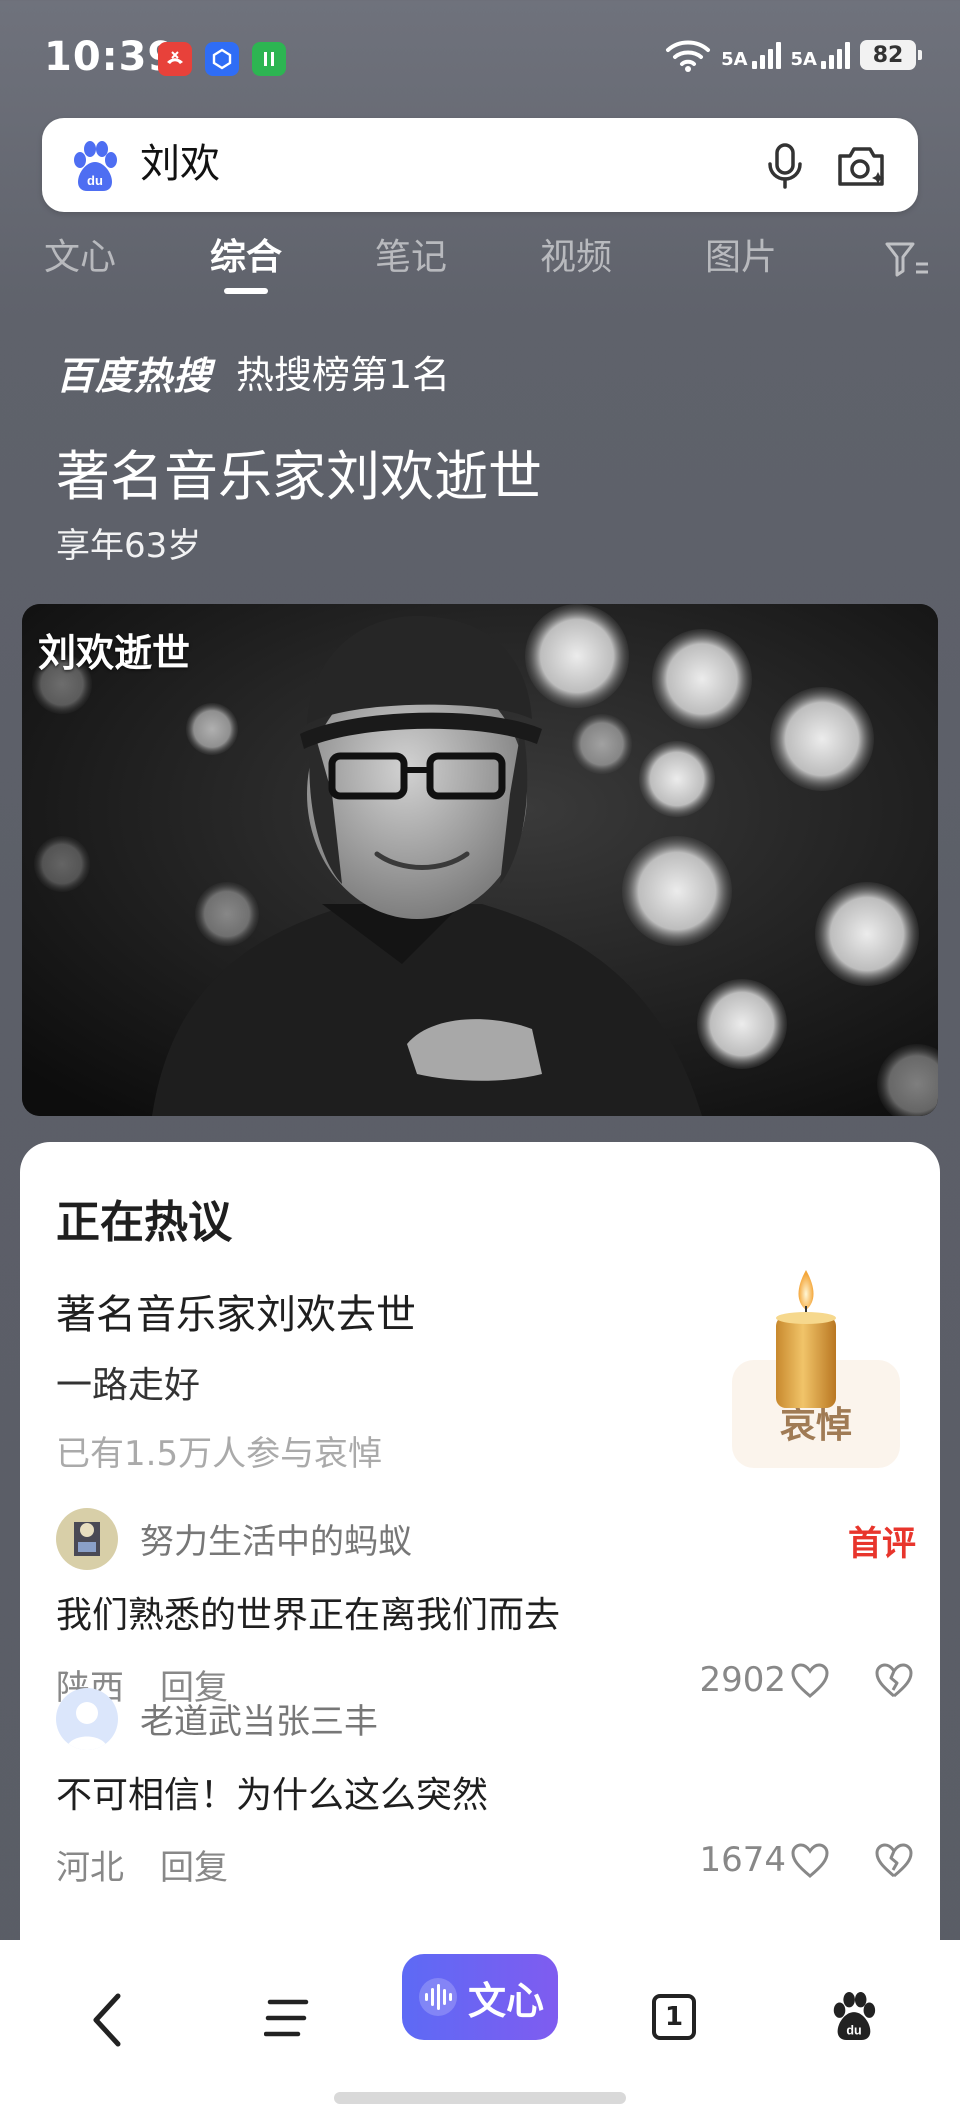  What do you see at coordinates (803, 59) in the screenshot?
I see `network-label-2: 5A` at bounding box center [803, 59].